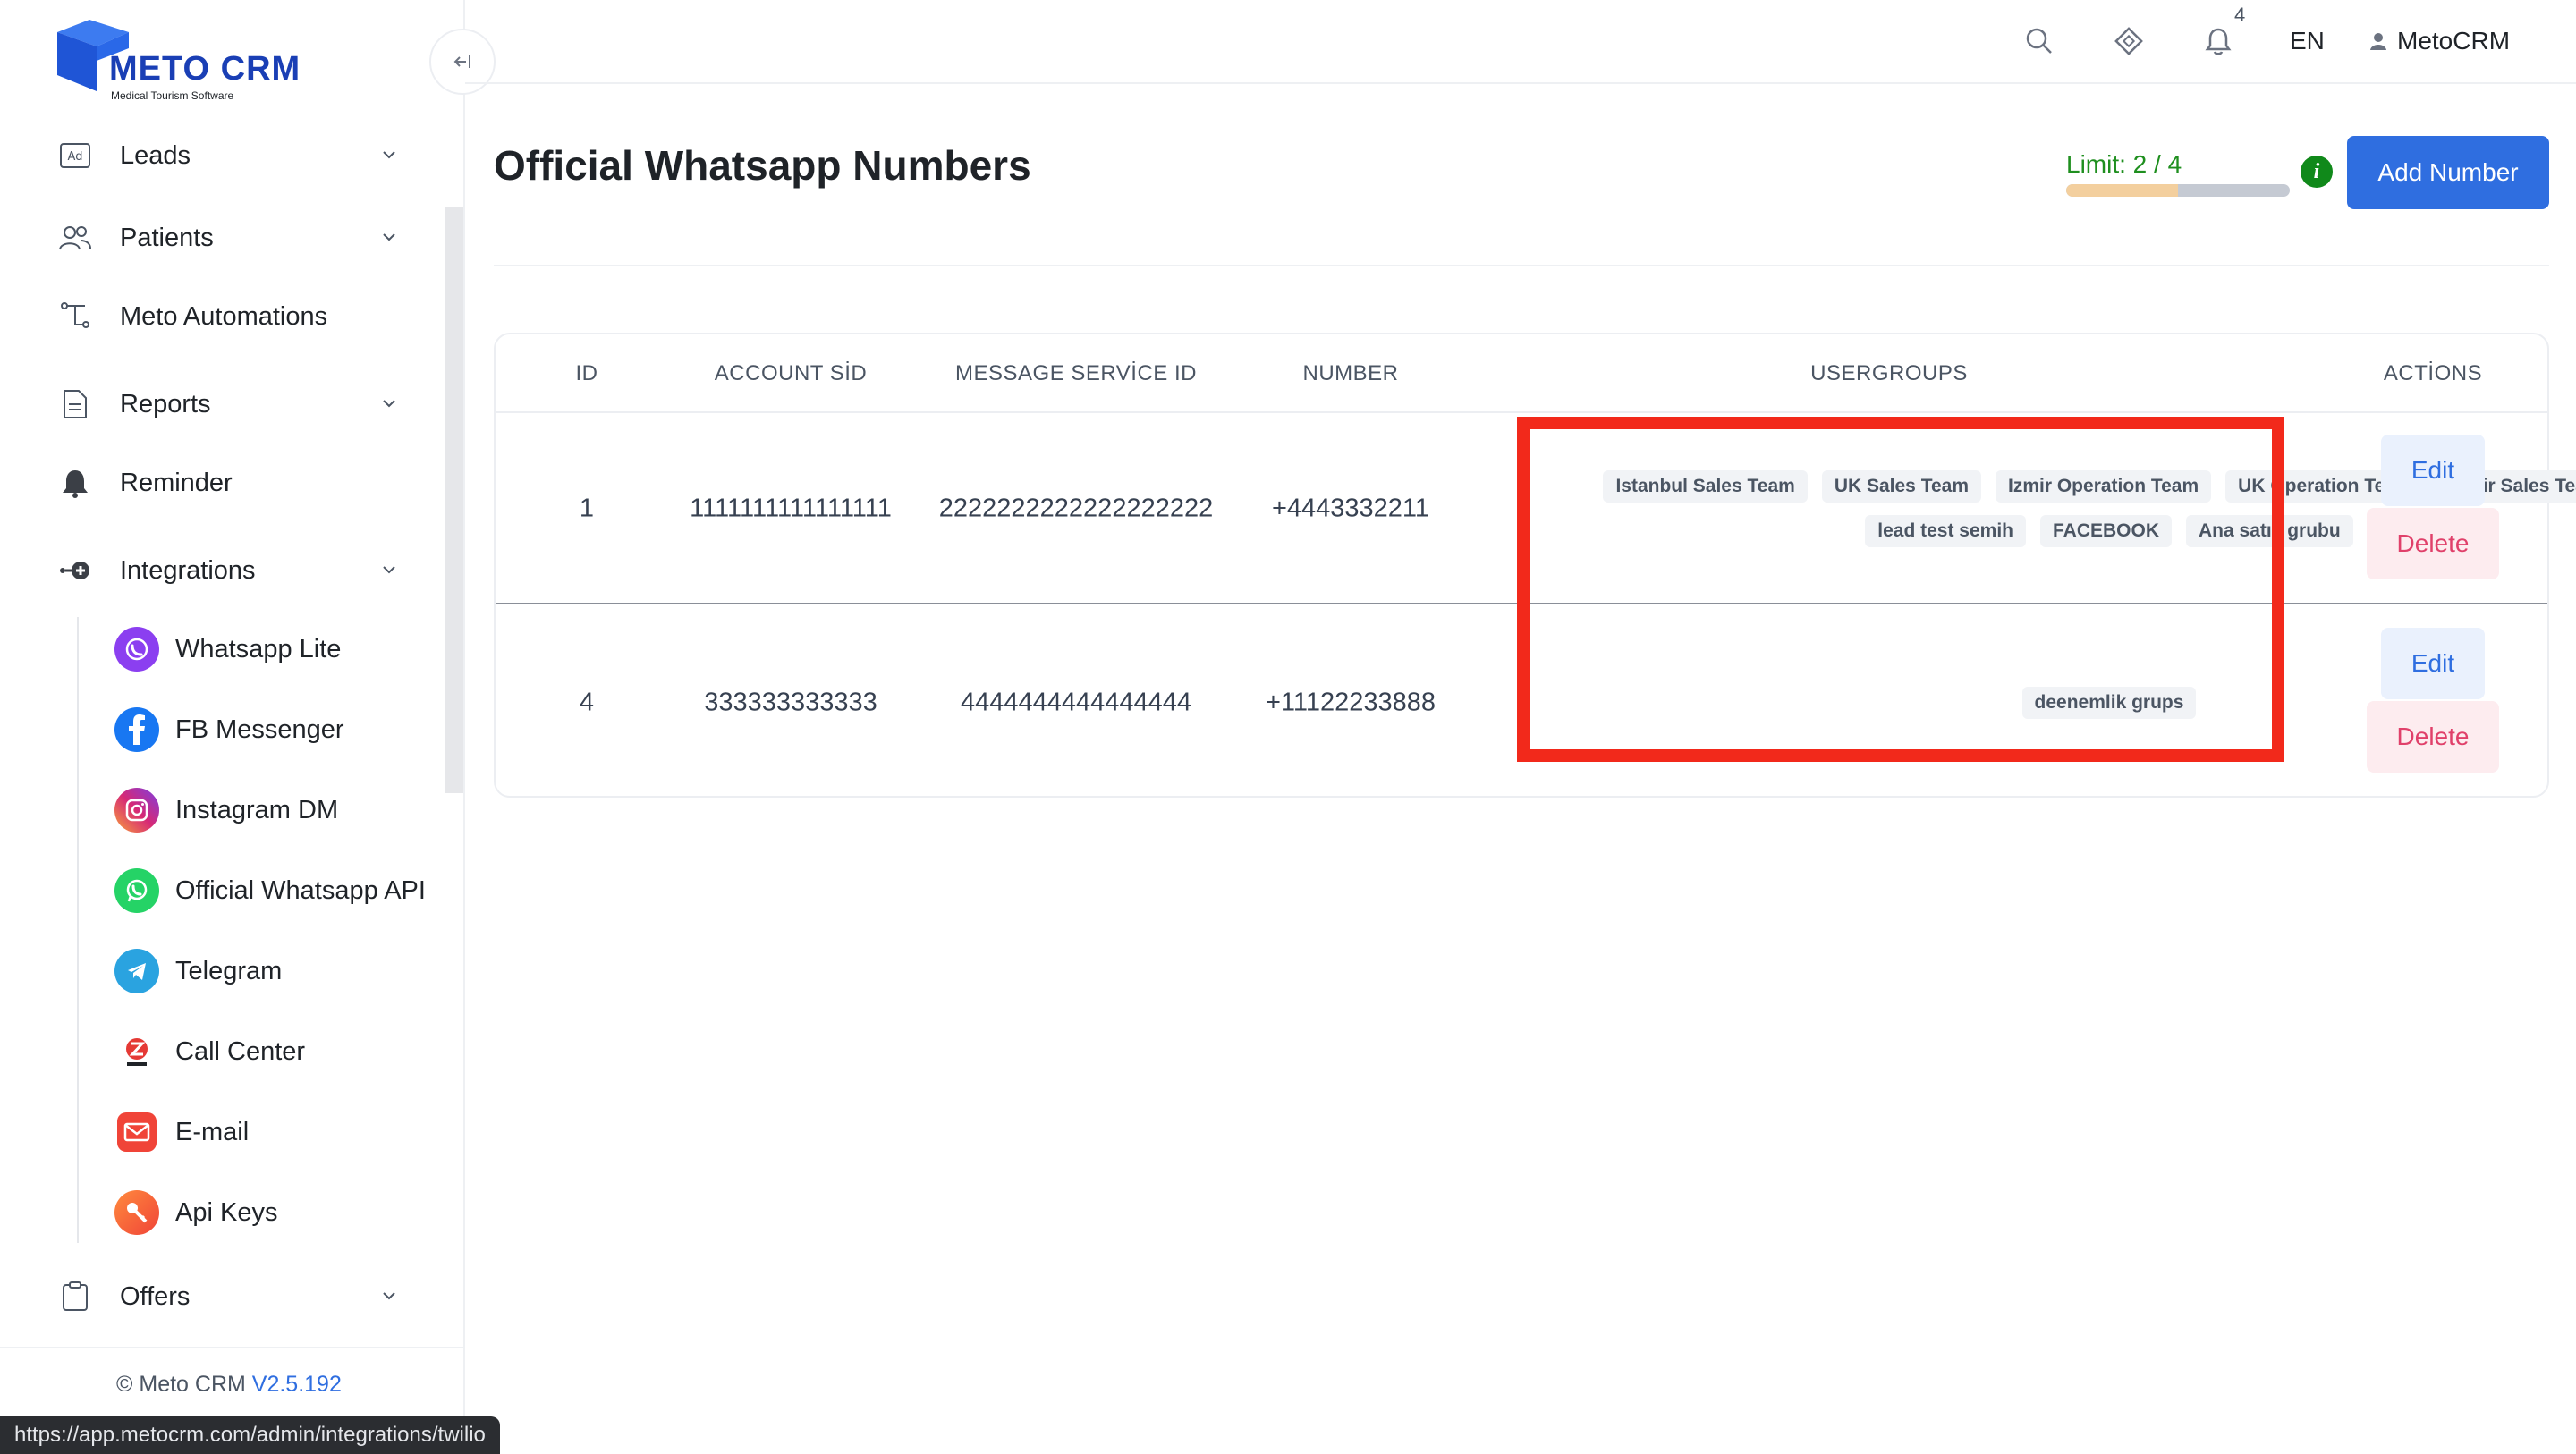  Describe the element at coordinates (229, 238) in the screenshot. I see `sidebar-item-patients: Patients` at that location.